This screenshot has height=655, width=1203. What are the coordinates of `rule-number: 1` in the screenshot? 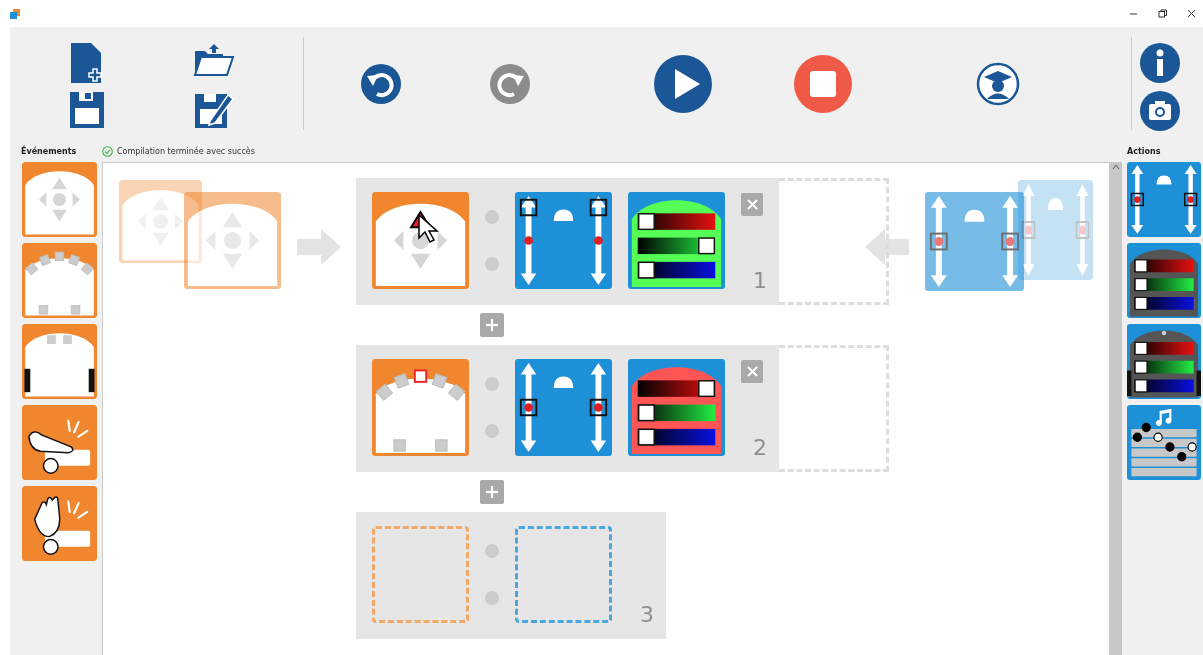 It's located at (760, 280).